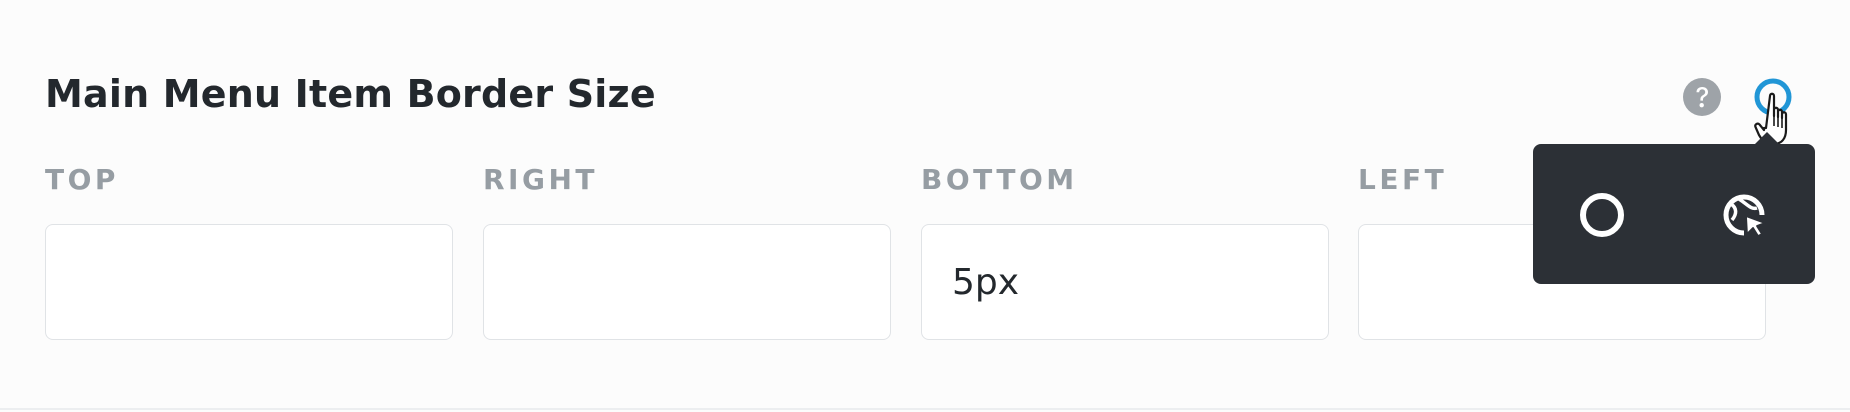 The height and width of the screenshot is (412, 1850). I want to click on border-right-field: RIGHT, so click(687, 250).